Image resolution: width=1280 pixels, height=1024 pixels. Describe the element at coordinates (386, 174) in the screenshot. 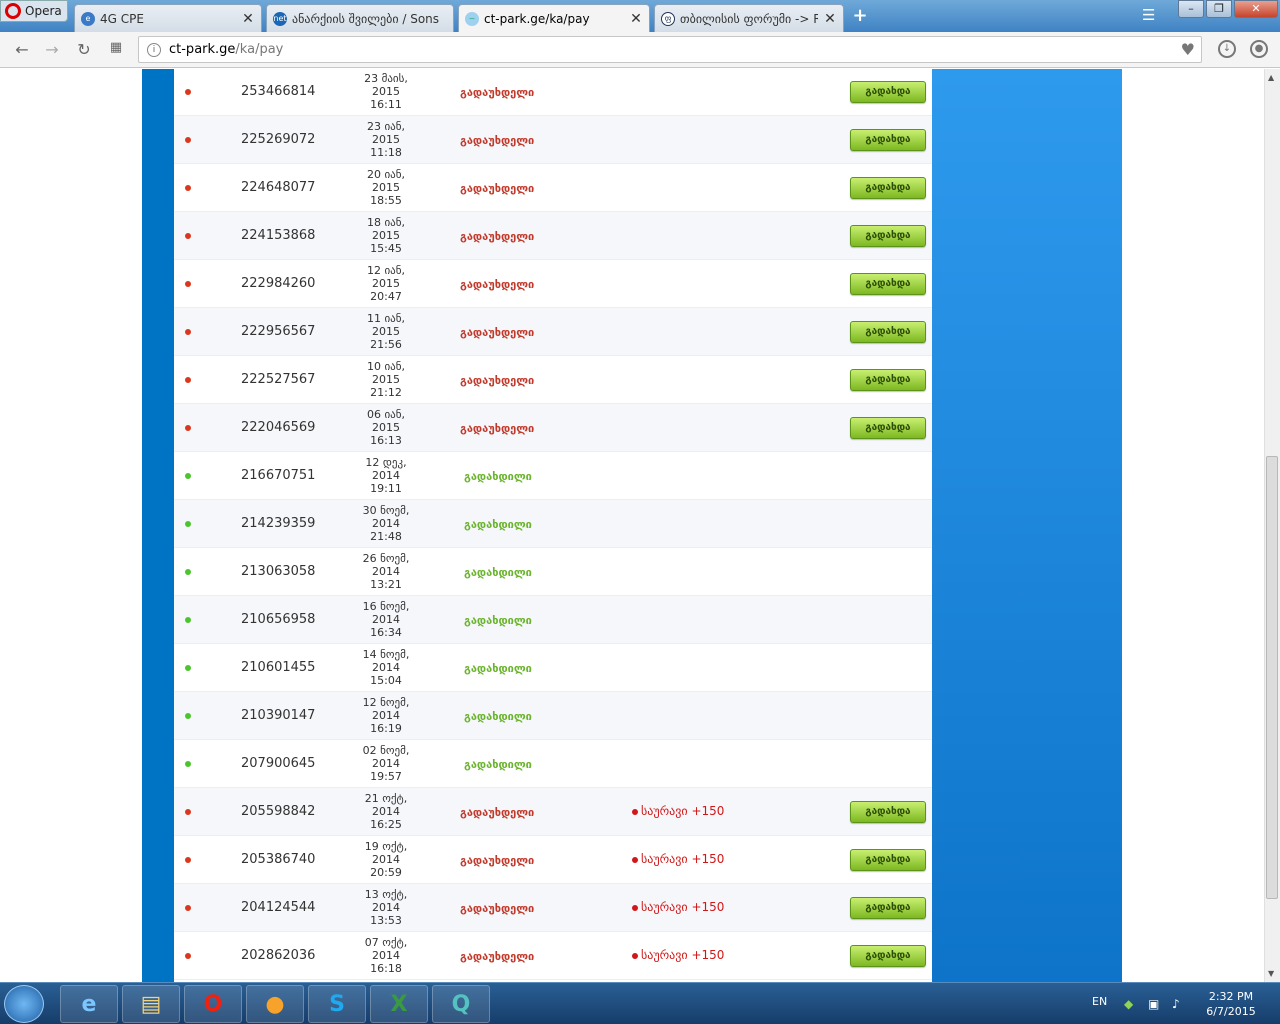

I see `date-day: 20 იან,` at that location.